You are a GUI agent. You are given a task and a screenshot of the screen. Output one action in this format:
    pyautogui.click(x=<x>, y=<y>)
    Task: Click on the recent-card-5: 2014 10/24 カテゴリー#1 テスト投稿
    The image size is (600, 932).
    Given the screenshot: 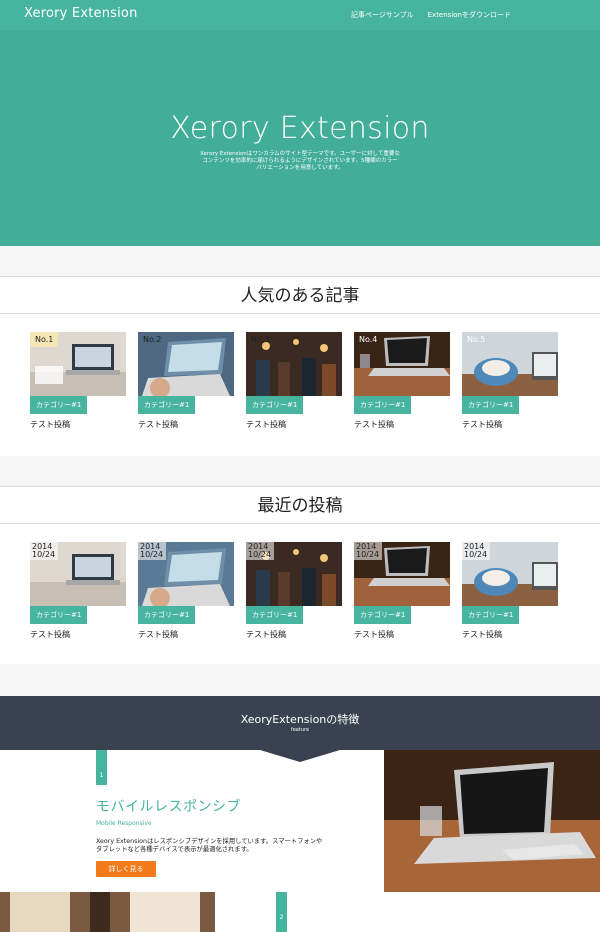 What is the action you would take?
    pyautogui.click(x=510, y=590)
    